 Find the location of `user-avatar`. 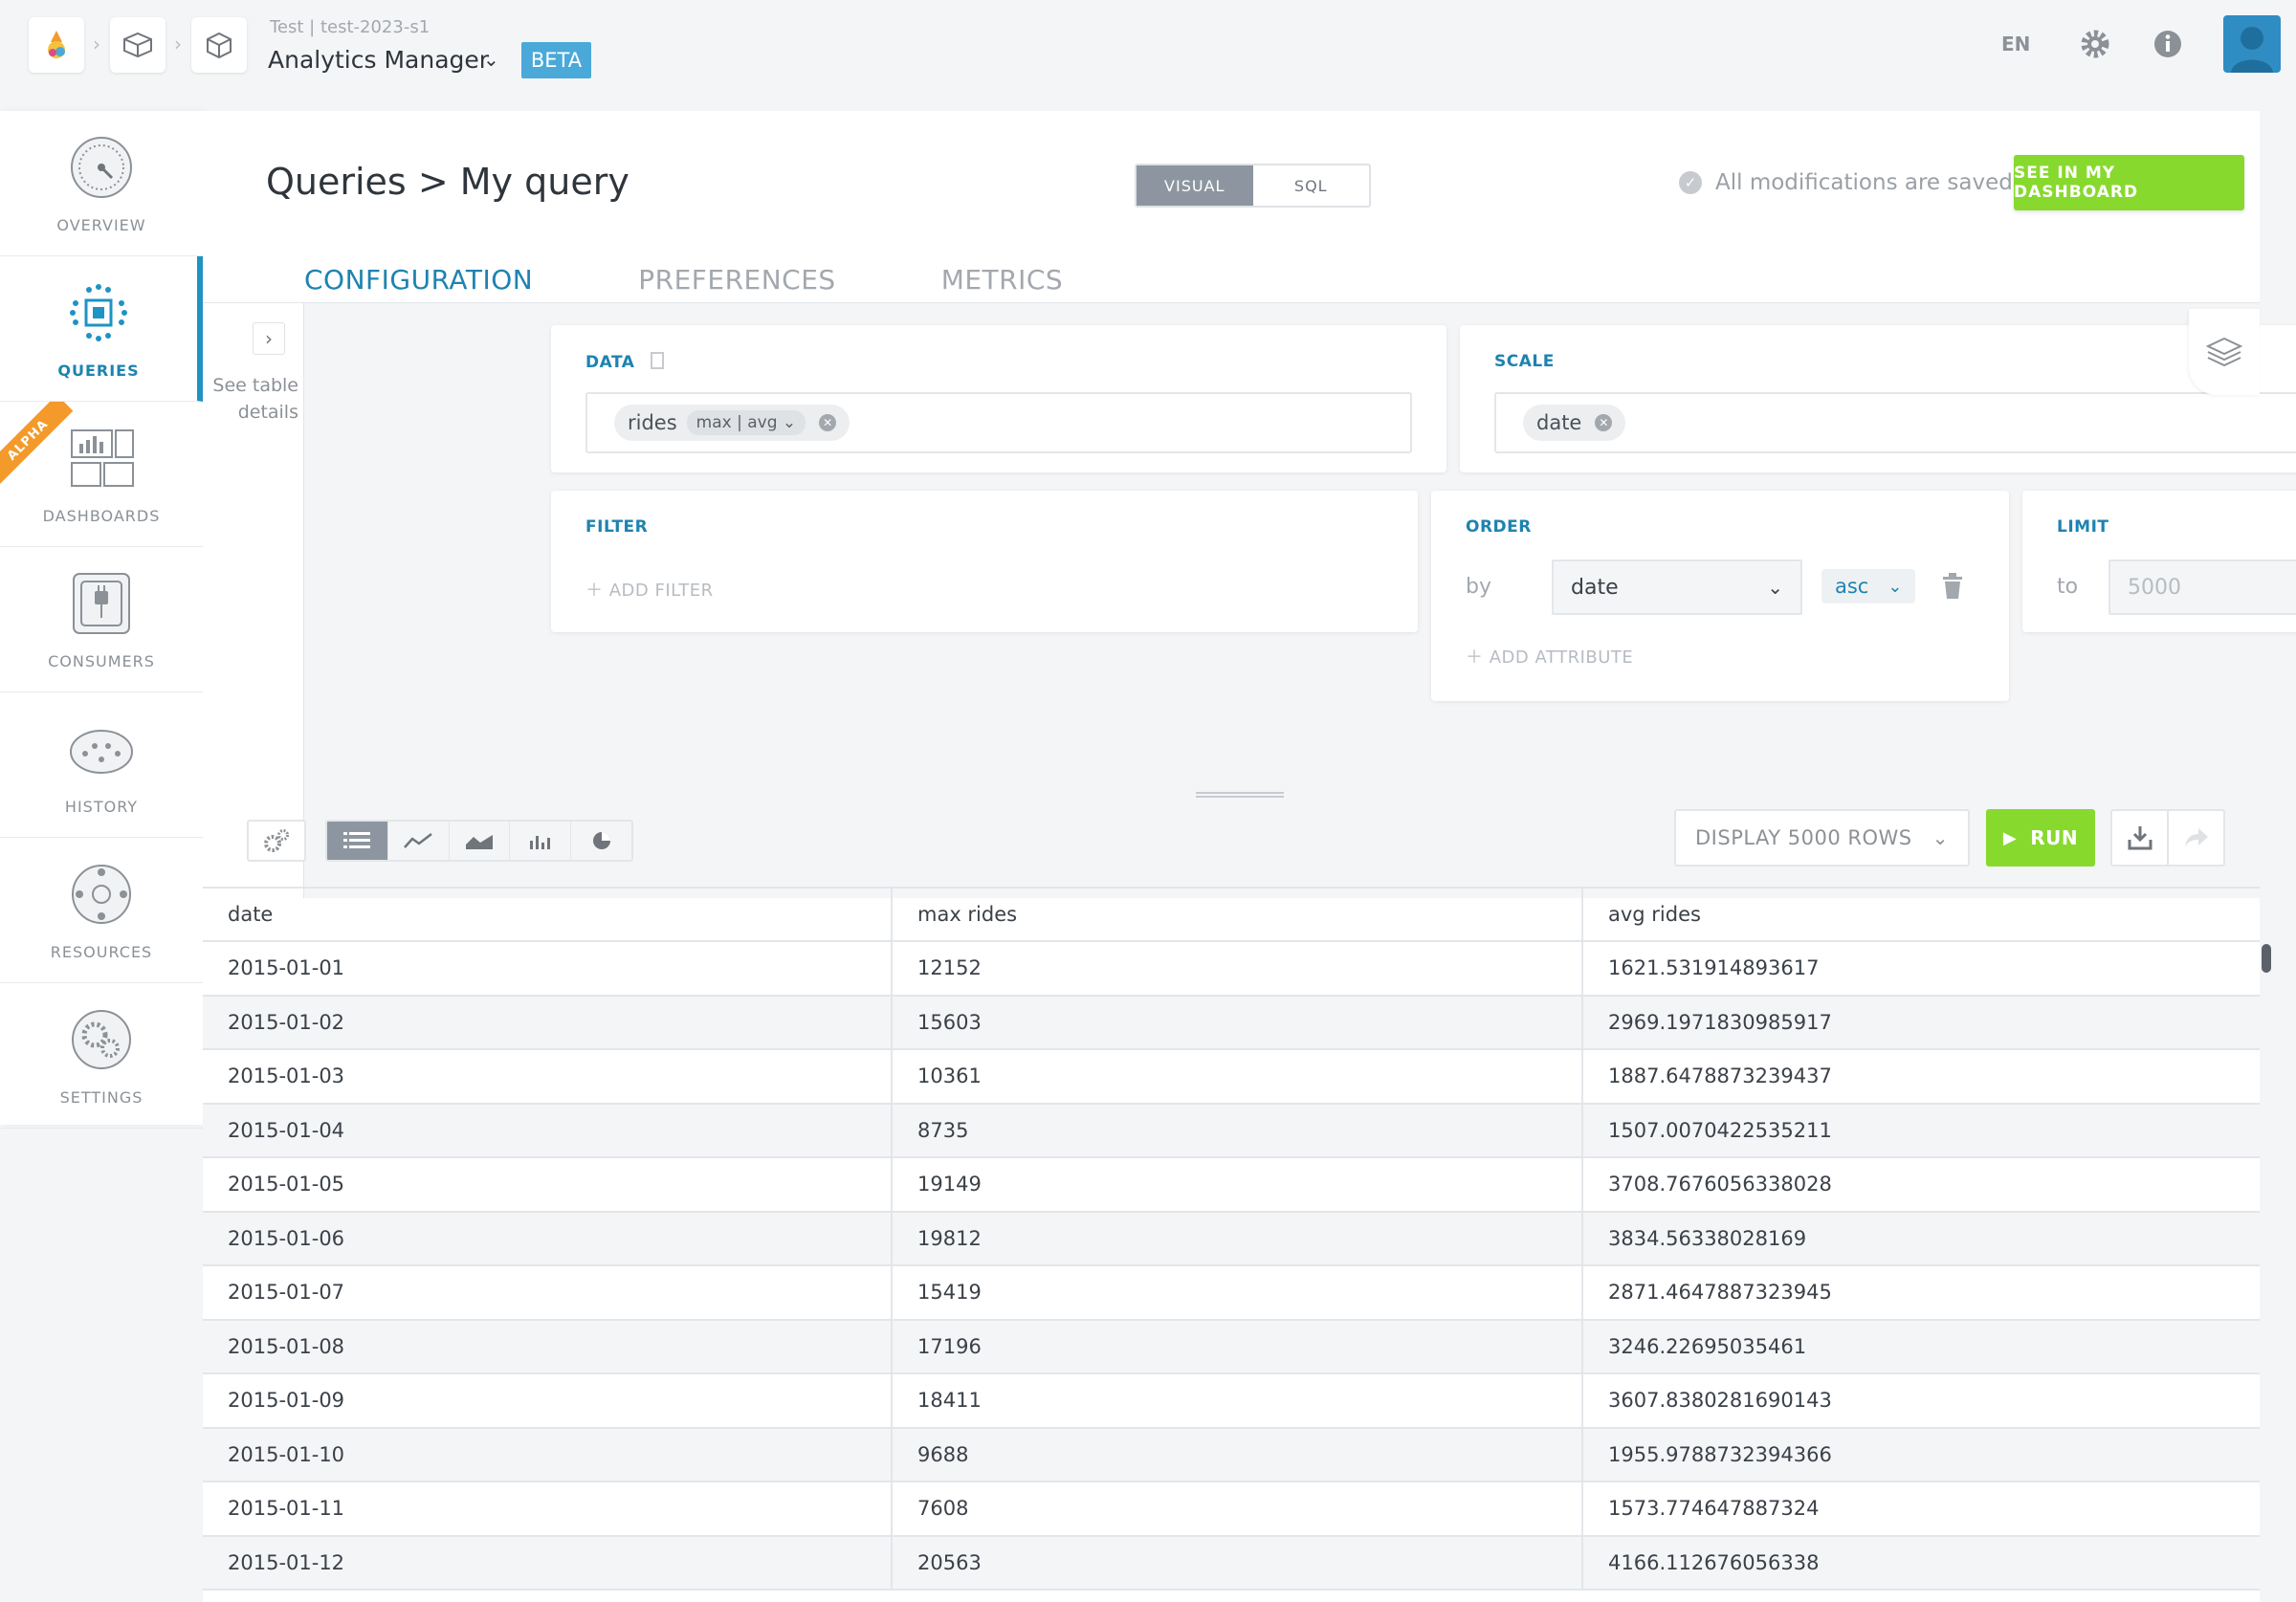

user-avatar is located at coordinates (2252, 44).